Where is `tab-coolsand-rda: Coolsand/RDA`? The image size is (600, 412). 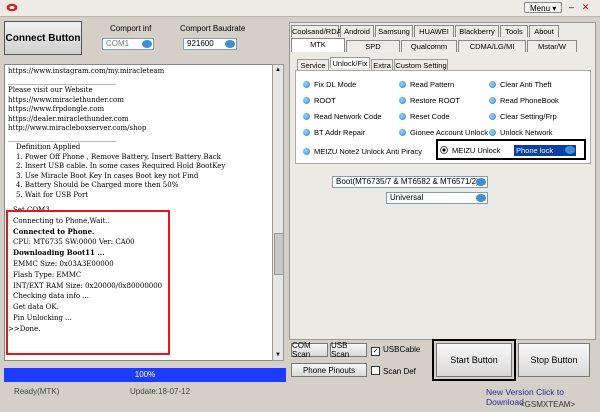 tab-coolsand-rda: Coolsand/RDA is located at coordinates (316, 31).